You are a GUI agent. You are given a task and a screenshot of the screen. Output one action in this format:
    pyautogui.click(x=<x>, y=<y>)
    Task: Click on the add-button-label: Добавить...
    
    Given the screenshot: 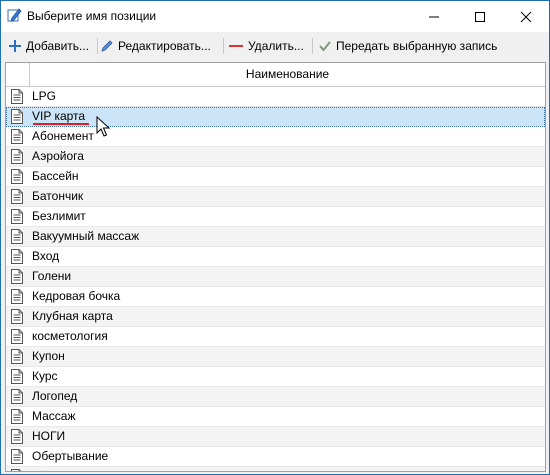 What is the action you would take?
    pyautogui.click(x=58, y=46)
    